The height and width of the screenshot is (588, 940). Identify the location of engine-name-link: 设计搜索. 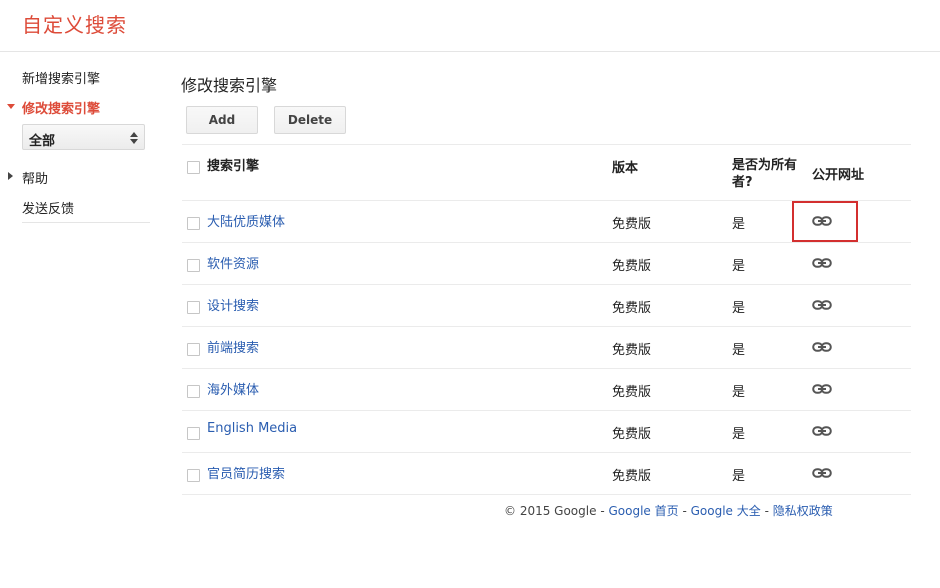
(233, 304).